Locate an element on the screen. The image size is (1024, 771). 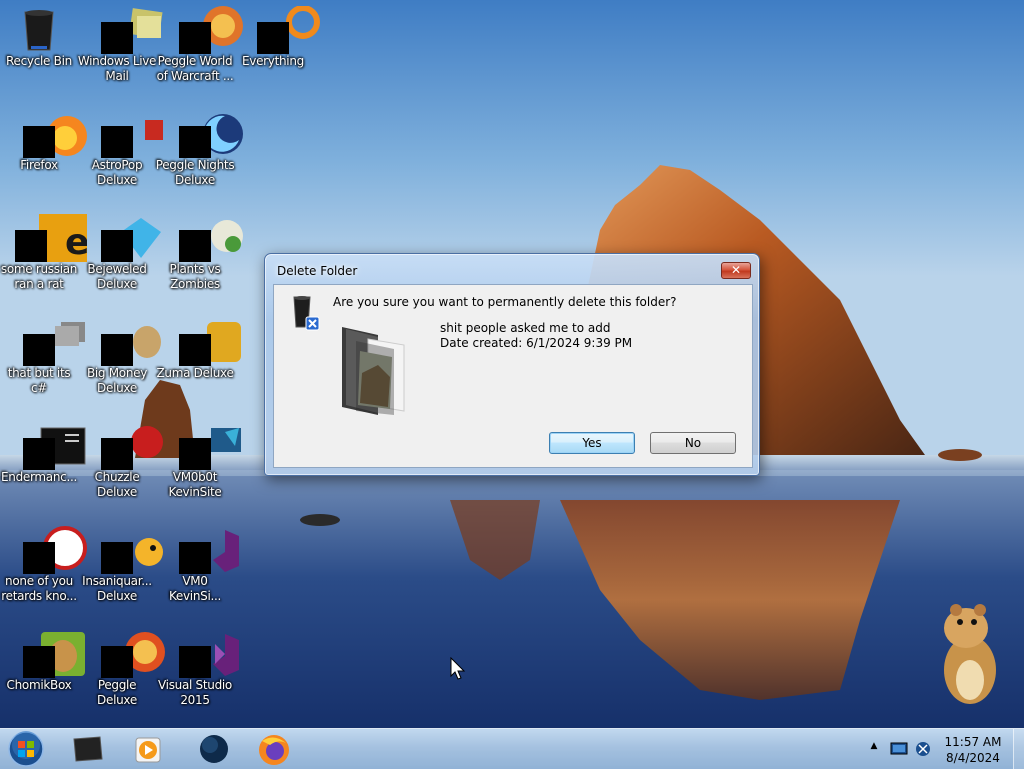
folder-icon is located at coordinates (373, 371).